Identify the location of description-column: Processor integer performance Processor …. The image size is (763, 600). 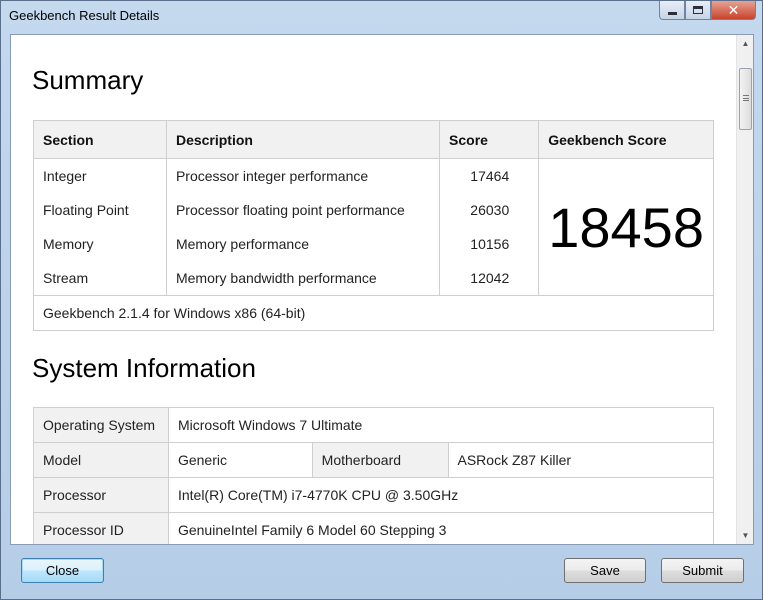
(303, 227).